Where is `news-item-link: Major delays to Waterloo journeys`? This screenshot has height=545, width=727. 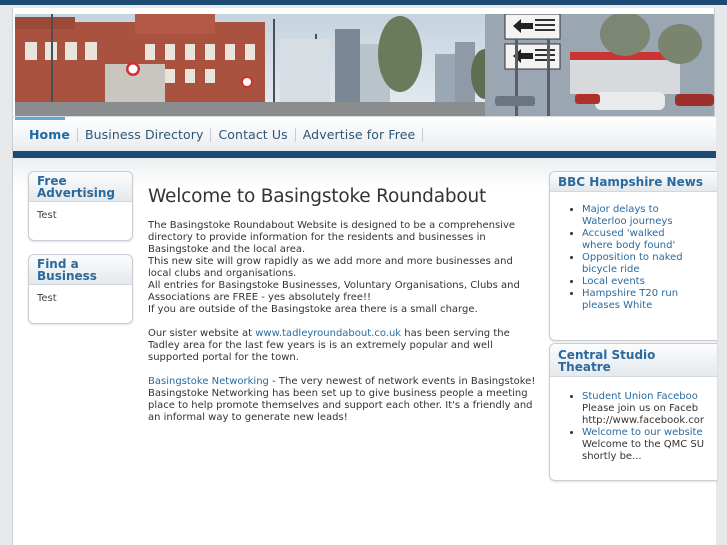 news-item-link: Major delays to Waterloo journeys is located at coordinates (627, 215).